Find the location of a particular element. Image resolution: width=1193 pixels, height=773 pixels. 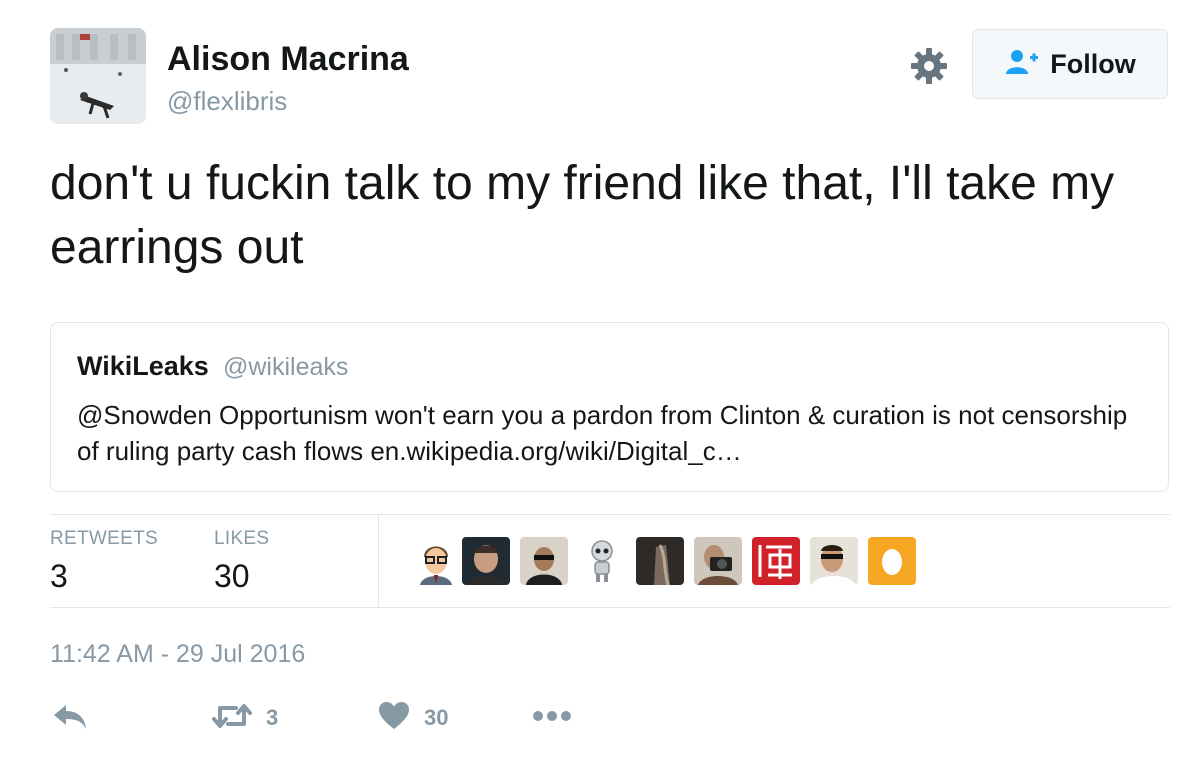

liker-avatar-man-selfie is located at coordinates (834, 561).